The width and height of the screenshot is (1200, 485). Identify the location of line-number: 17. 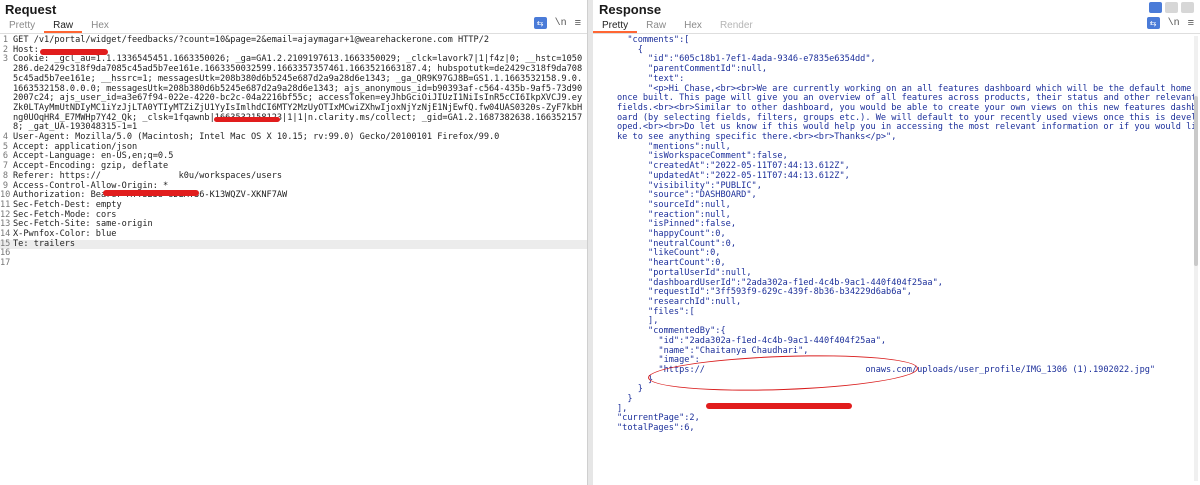
(5, 263).